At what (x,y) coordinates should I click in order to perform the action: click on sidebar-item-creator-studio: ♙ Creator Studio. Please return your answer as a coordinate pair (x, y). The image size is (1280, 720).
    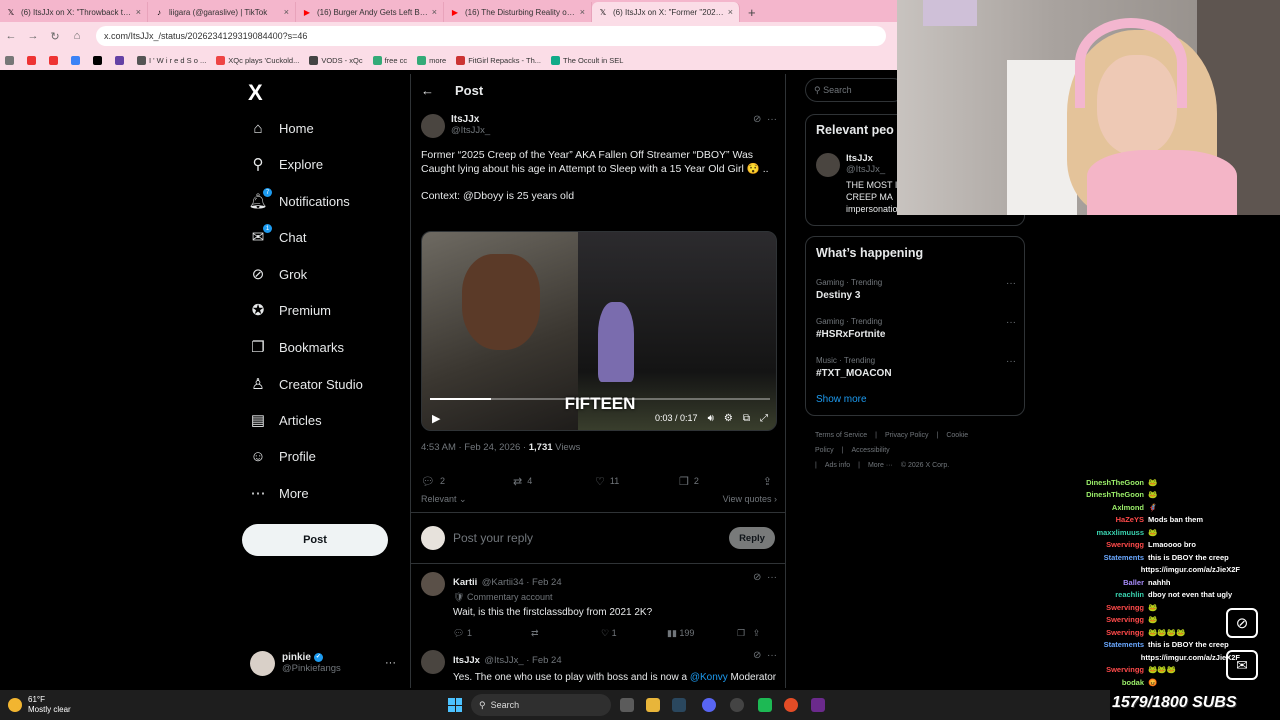
    Looking at the image, I should click on (305, 384).